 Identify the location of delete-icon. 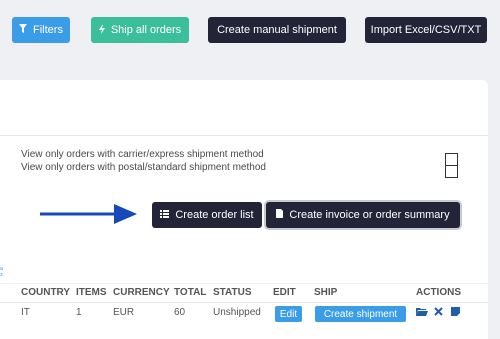
(438, 313).